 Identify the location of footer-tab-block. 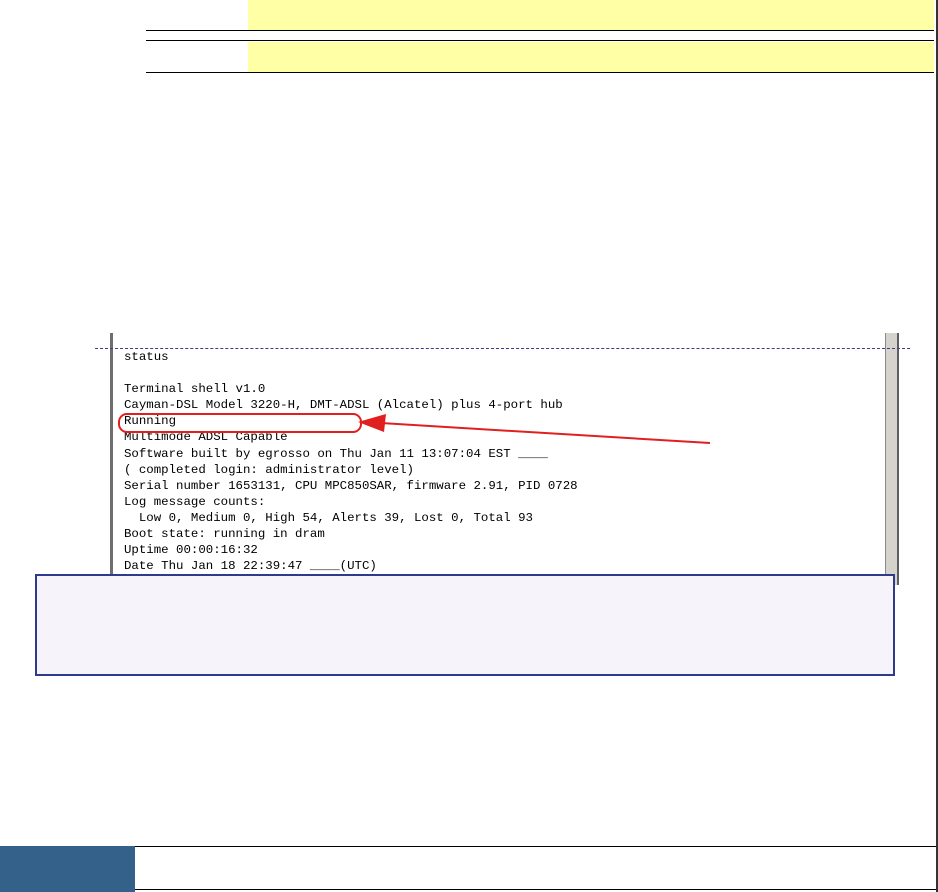
(67, 869).